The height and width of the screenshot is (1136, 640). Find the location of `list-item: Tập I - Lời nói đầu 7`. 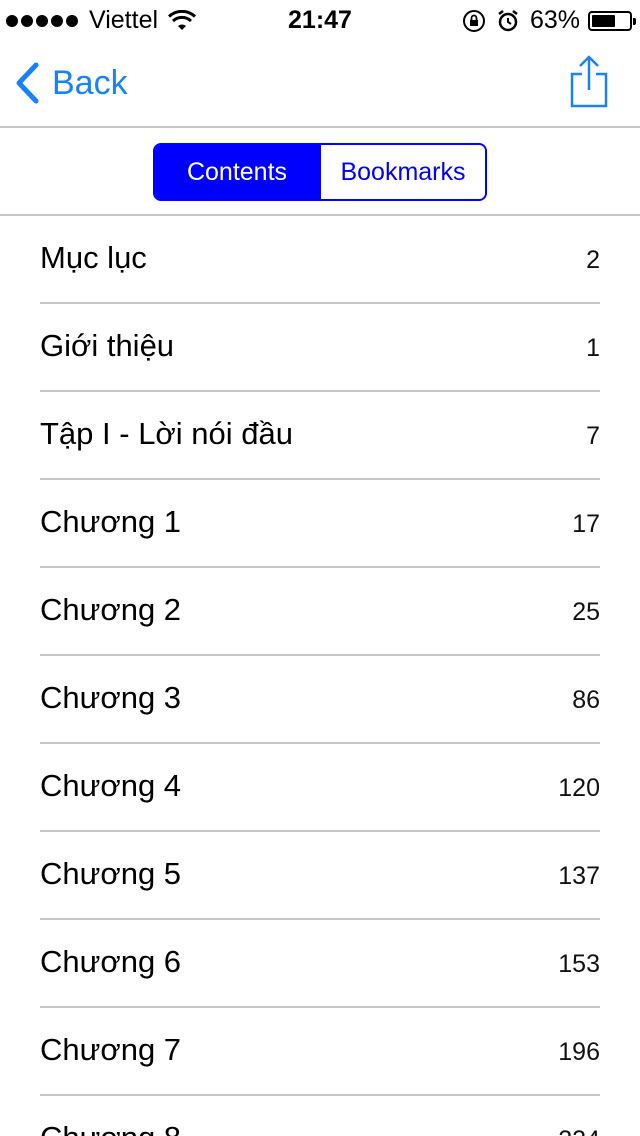

list-item: Tập I - Lời nói đầu 7 is located at coordinates (320, 436).